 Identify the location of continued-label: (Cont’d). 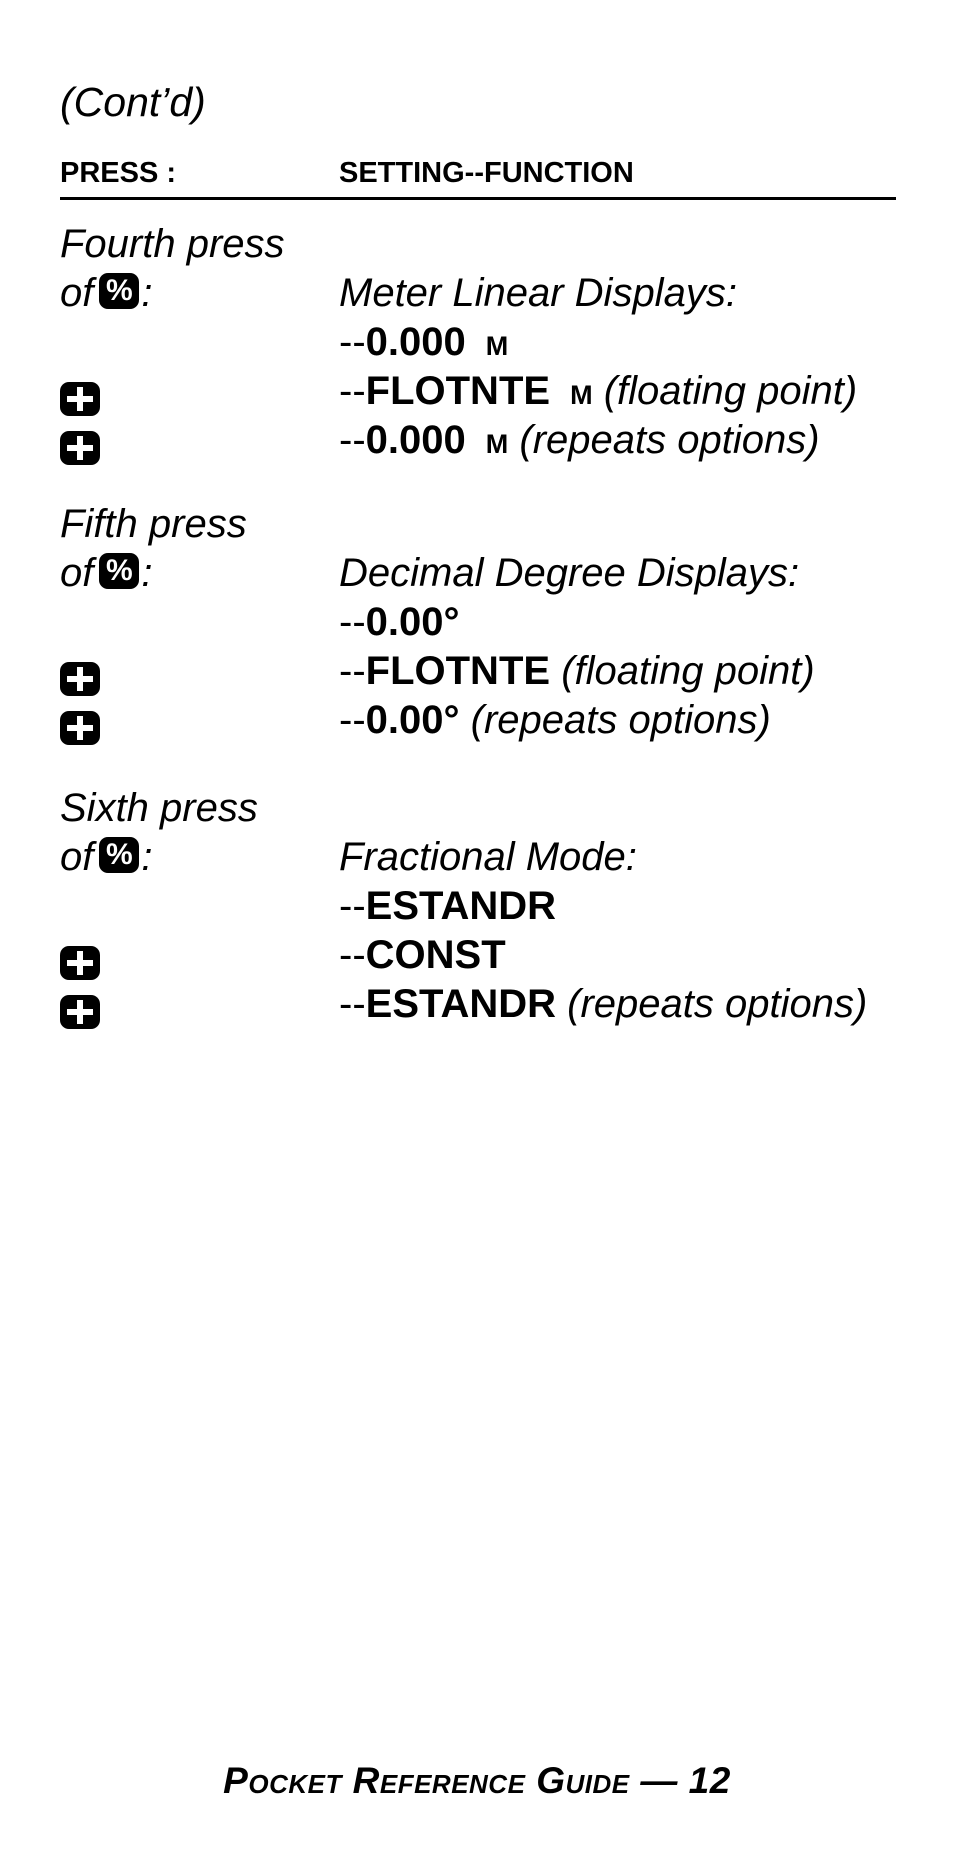
(133, 102).